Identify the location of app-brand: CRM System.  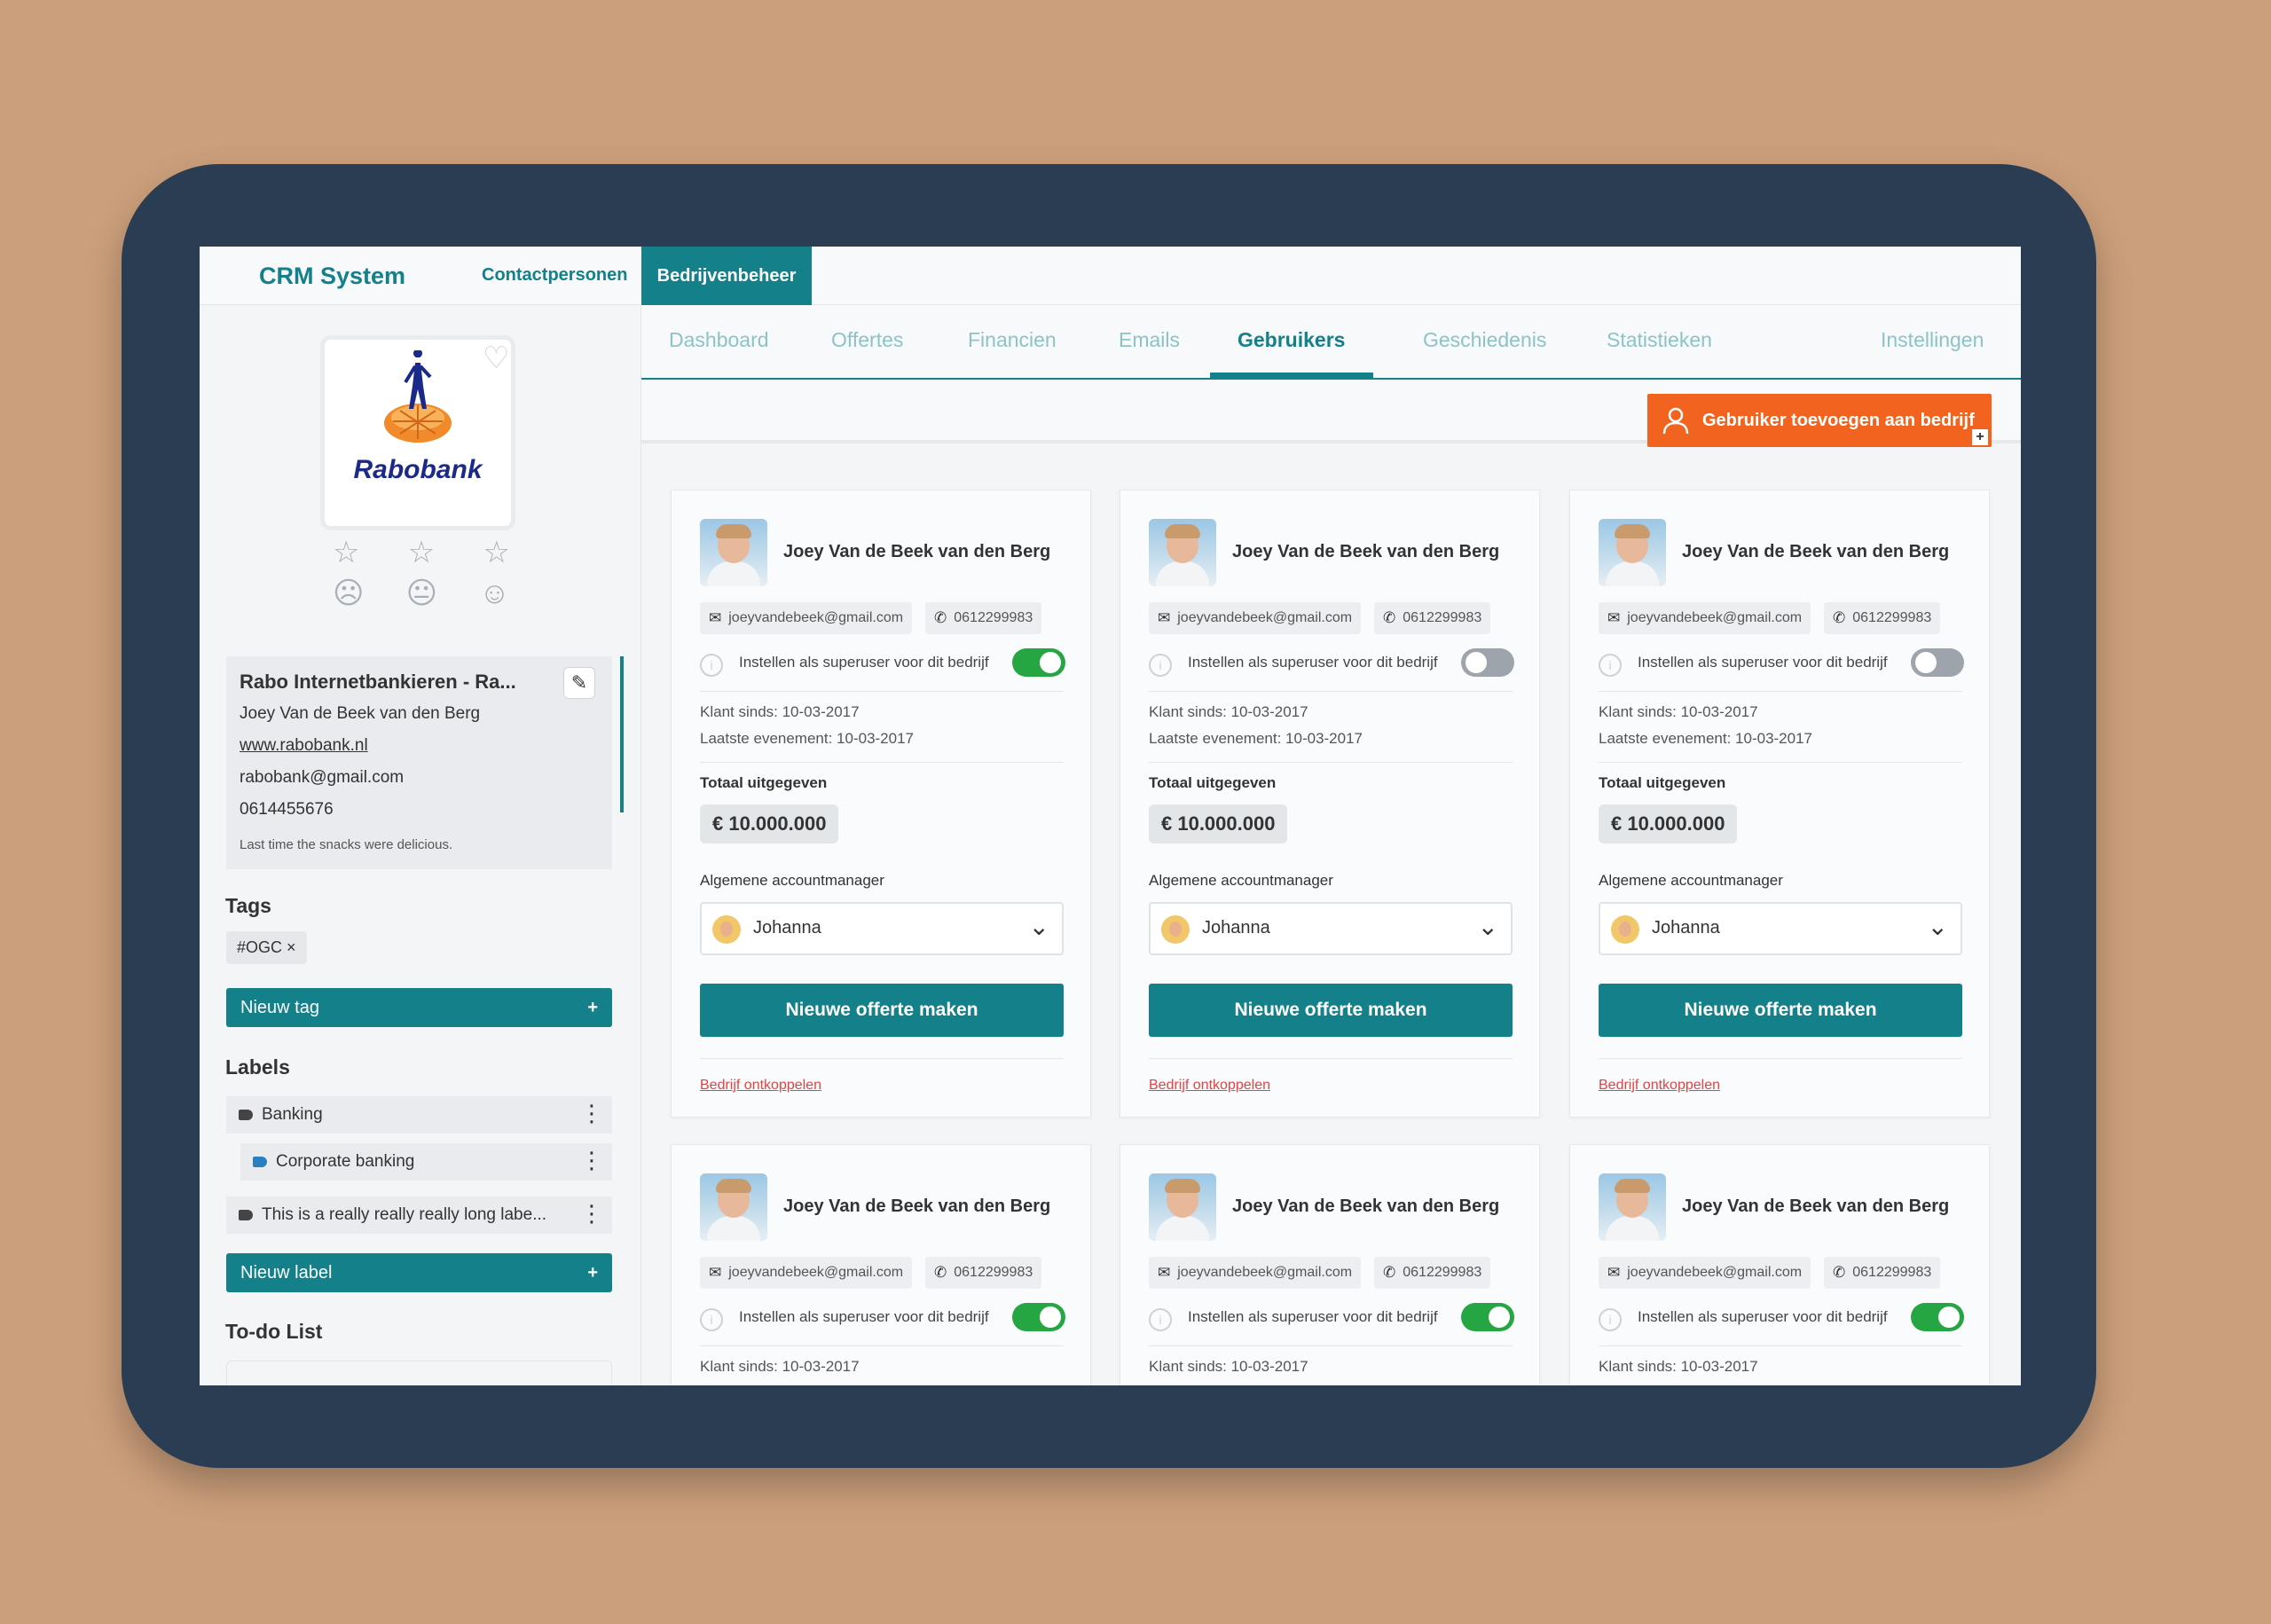
(332, 277).